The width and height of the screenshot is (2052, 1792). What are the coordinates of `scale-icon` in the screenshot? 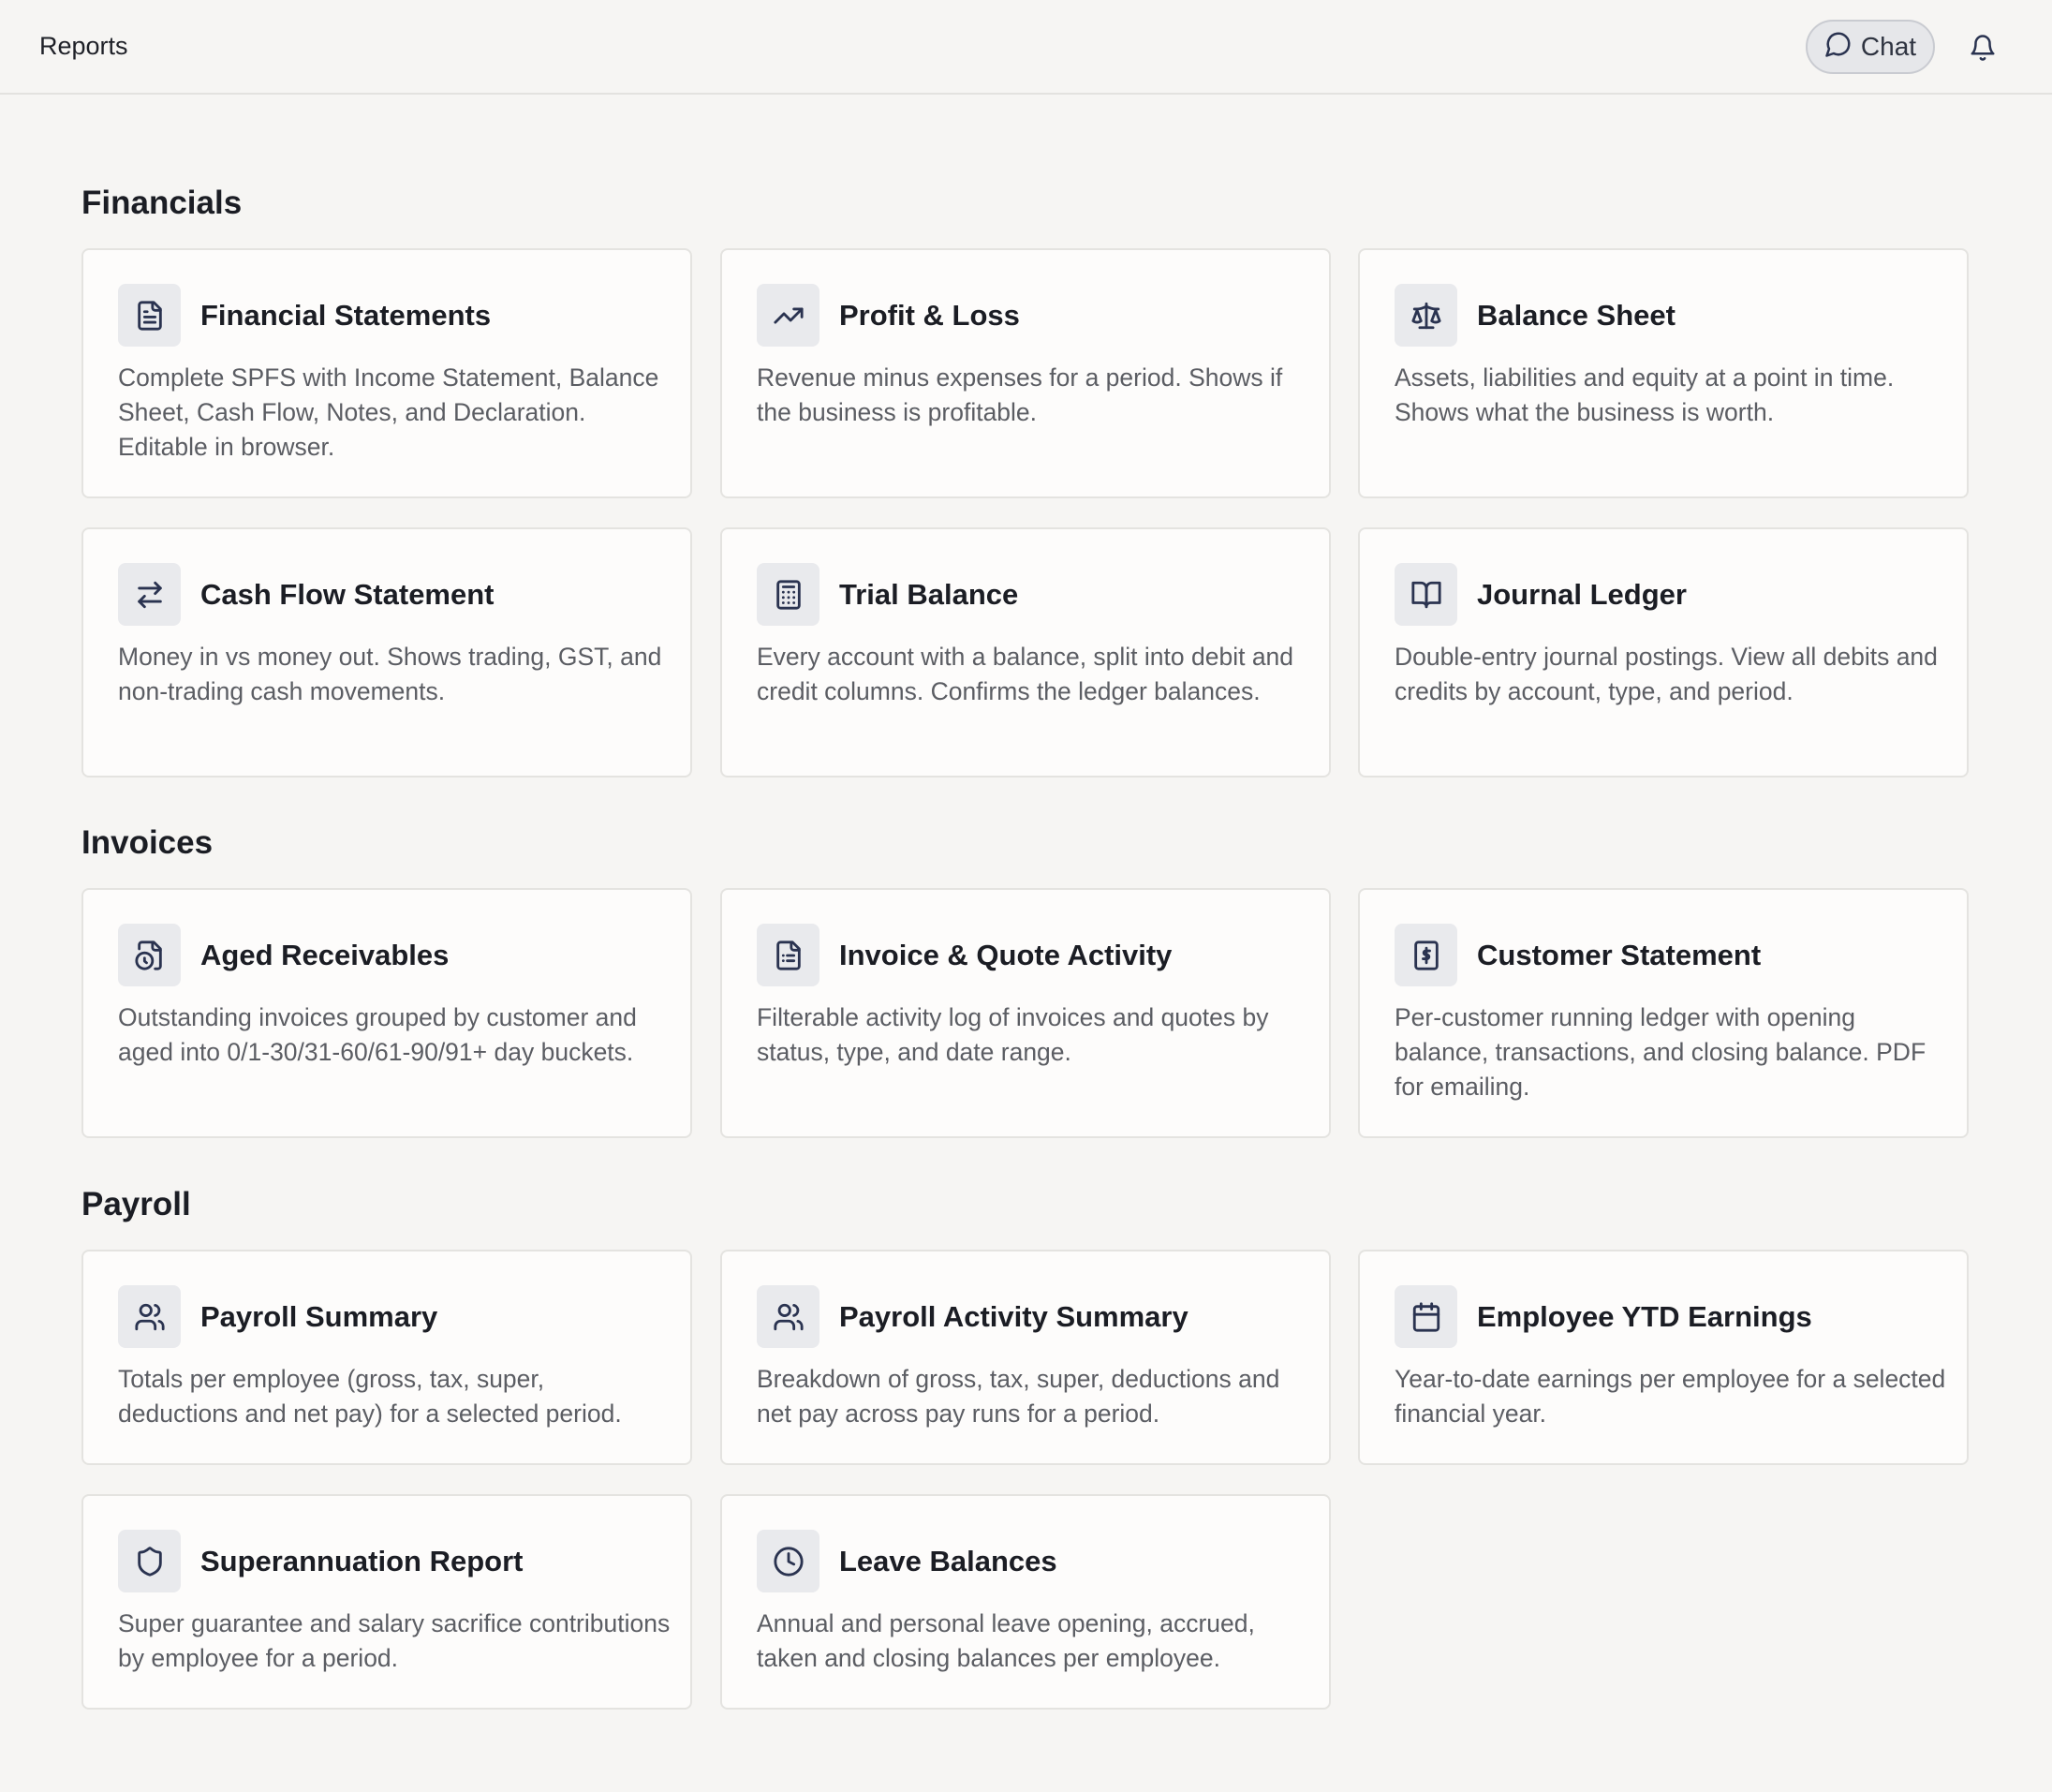 It's located at (1426, 315).